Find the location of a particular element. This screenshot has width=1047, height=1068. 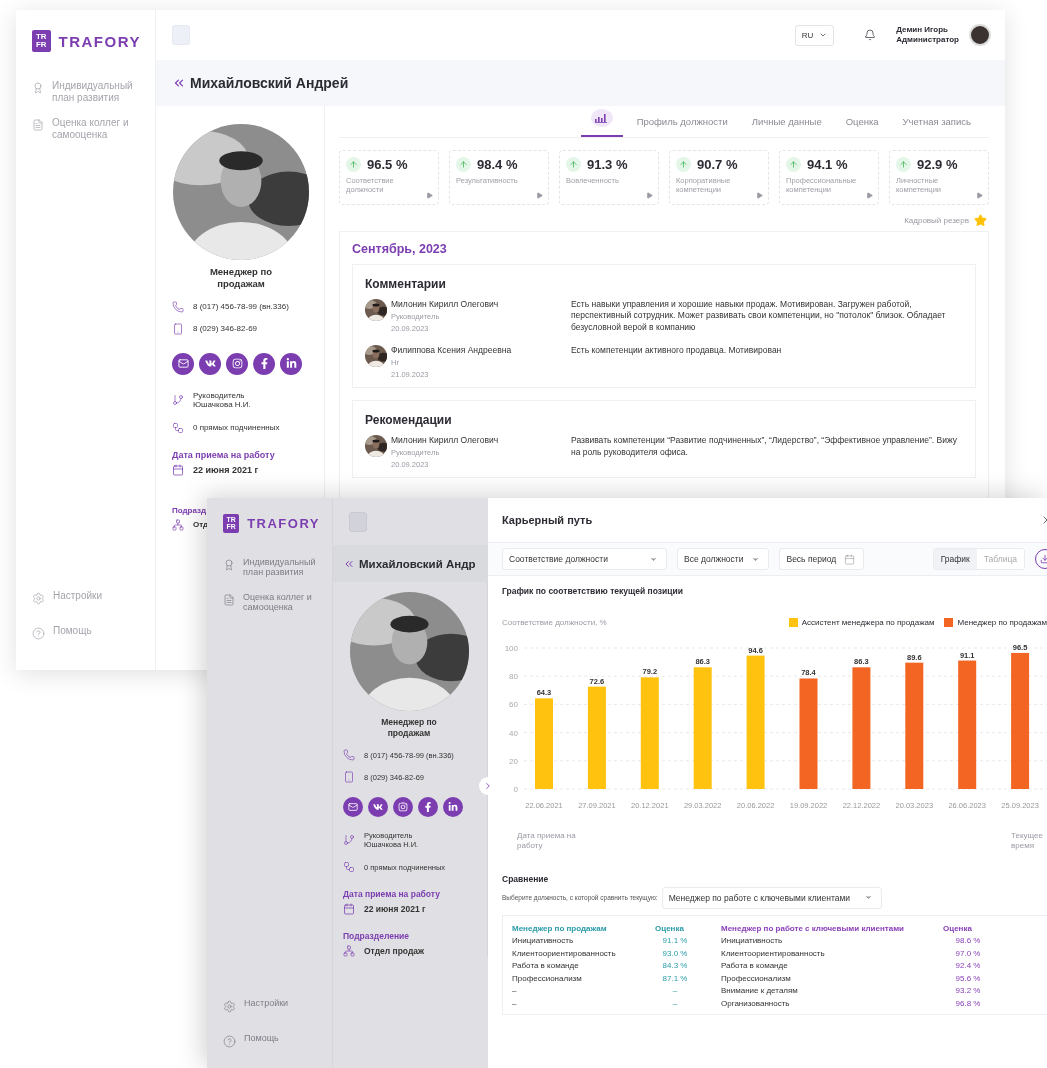

author-name: Милонин Кирилл Олегович is located at coordinates (445, 440).